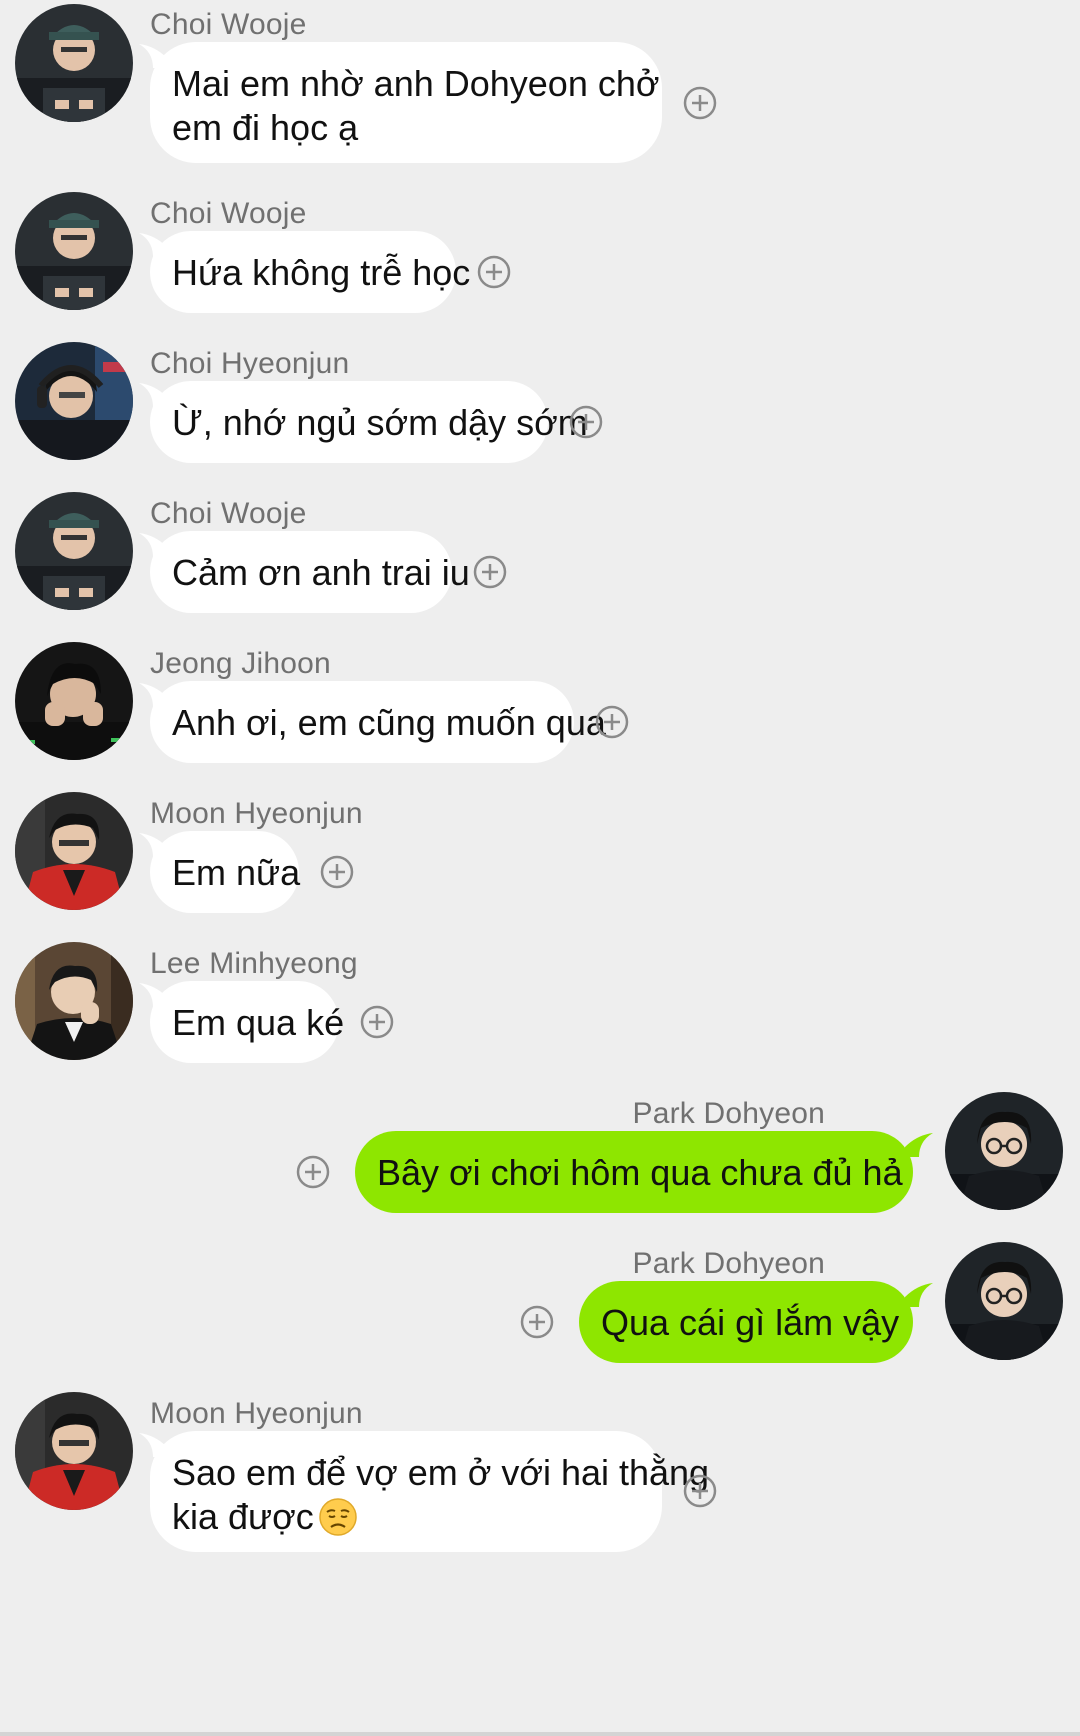 The width and height of the screenshot is (1080, 1736). What do you see at coordinates (74, 1001) in the screenshot?
I see `lee-minhyeong-avatar` at bounding box center [74, 1001].